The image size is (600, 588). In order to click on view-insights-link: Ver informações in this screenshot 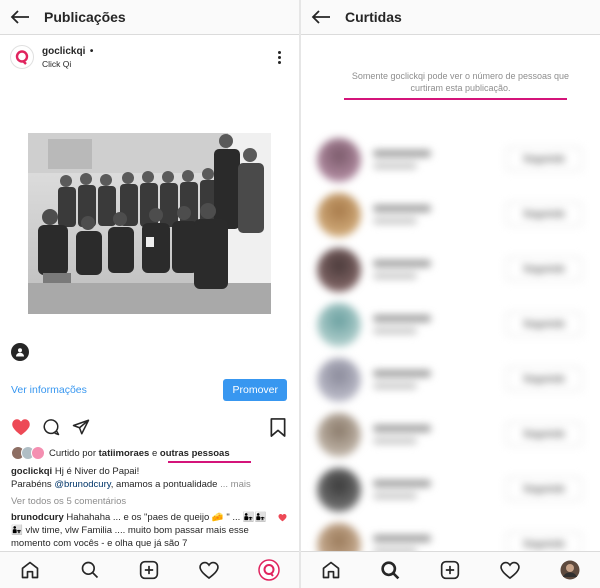, I will do `click(49, 390)`.